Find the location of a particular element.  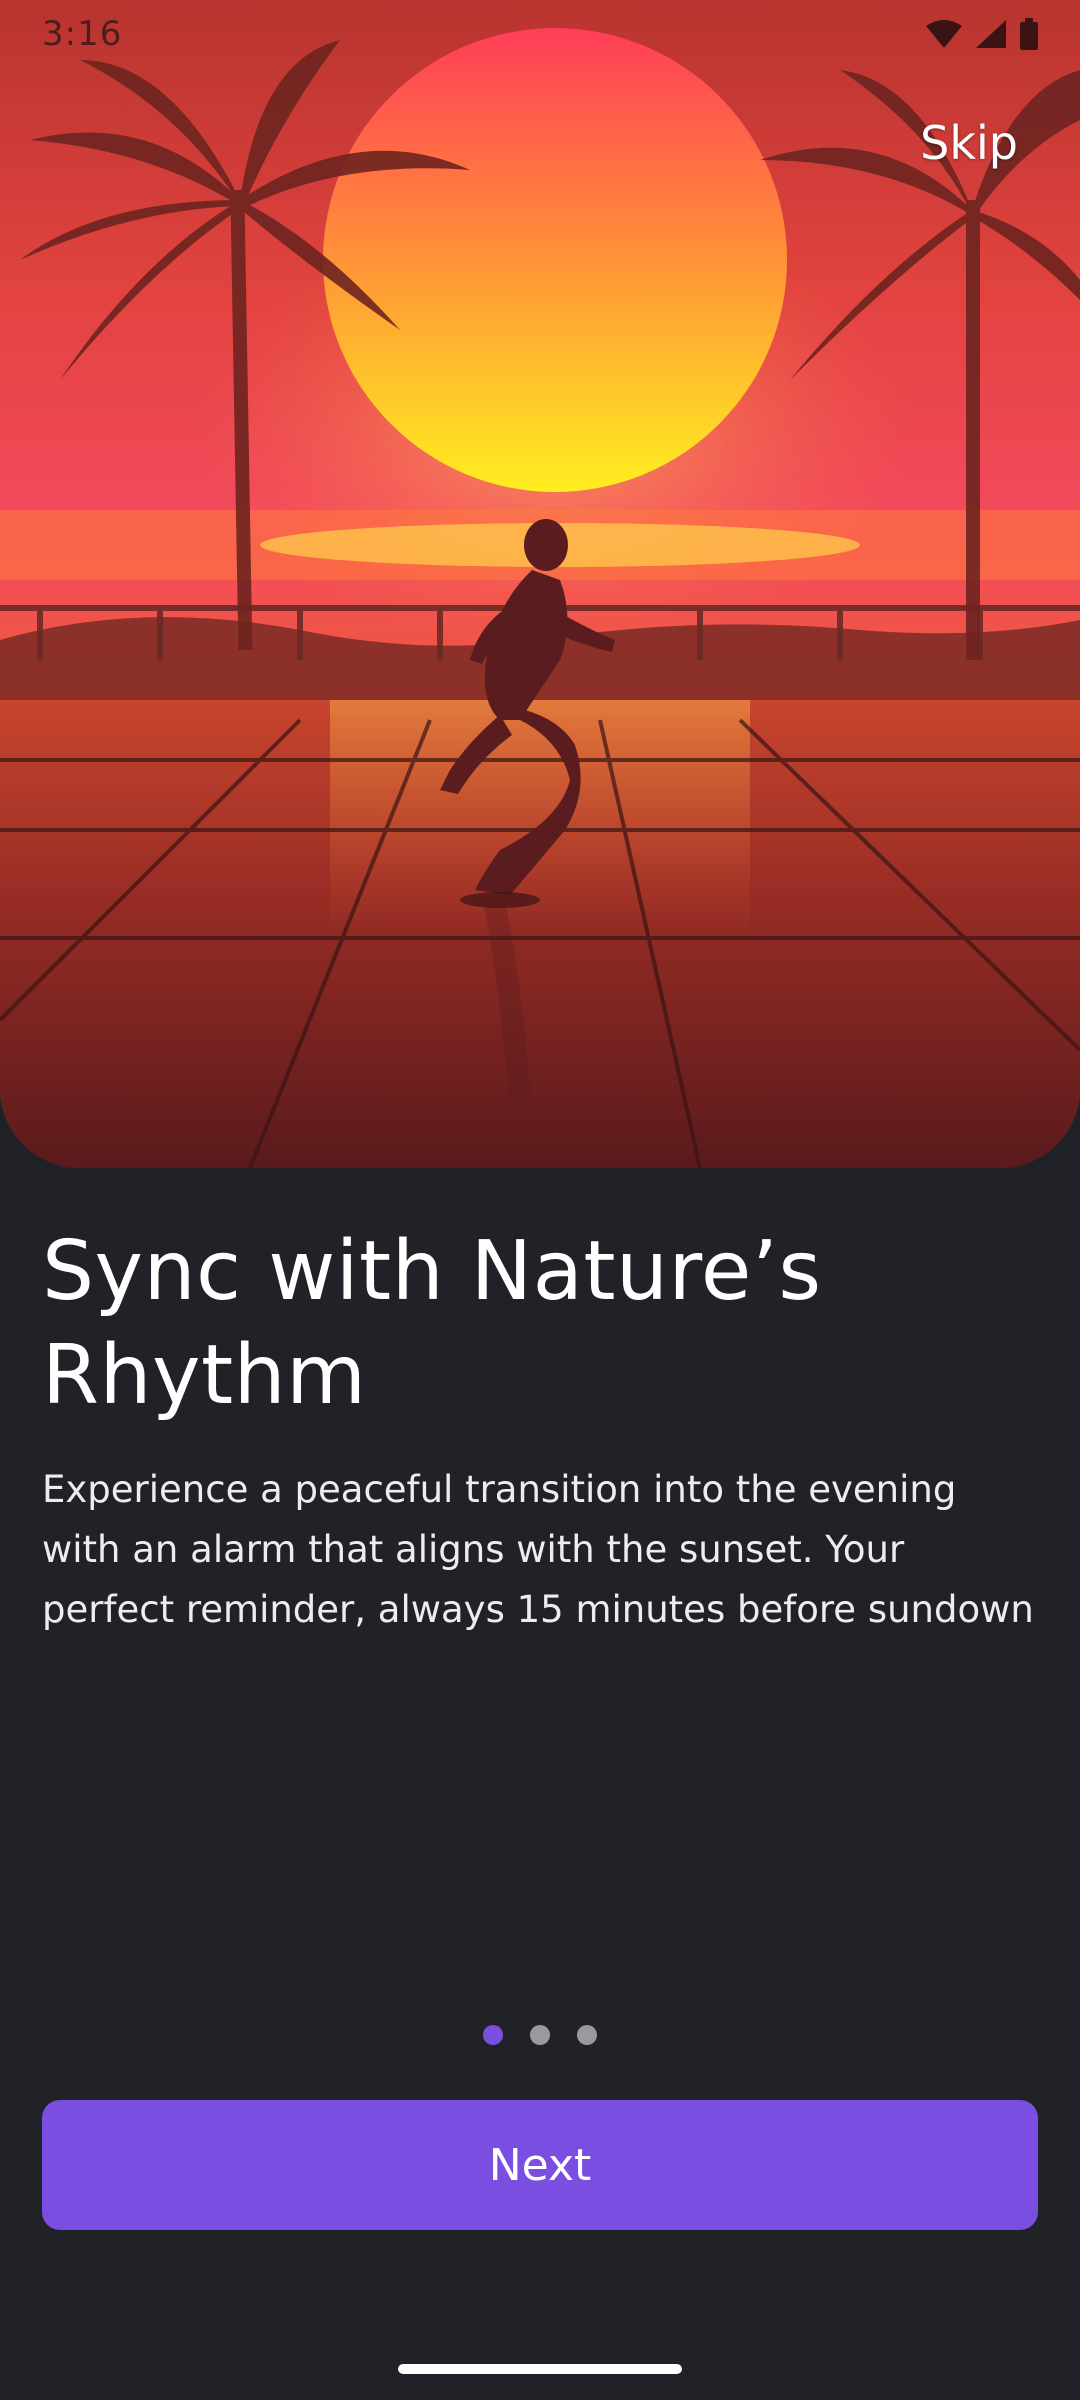

cellular-signal-icon is located at coordinates (991, 34).